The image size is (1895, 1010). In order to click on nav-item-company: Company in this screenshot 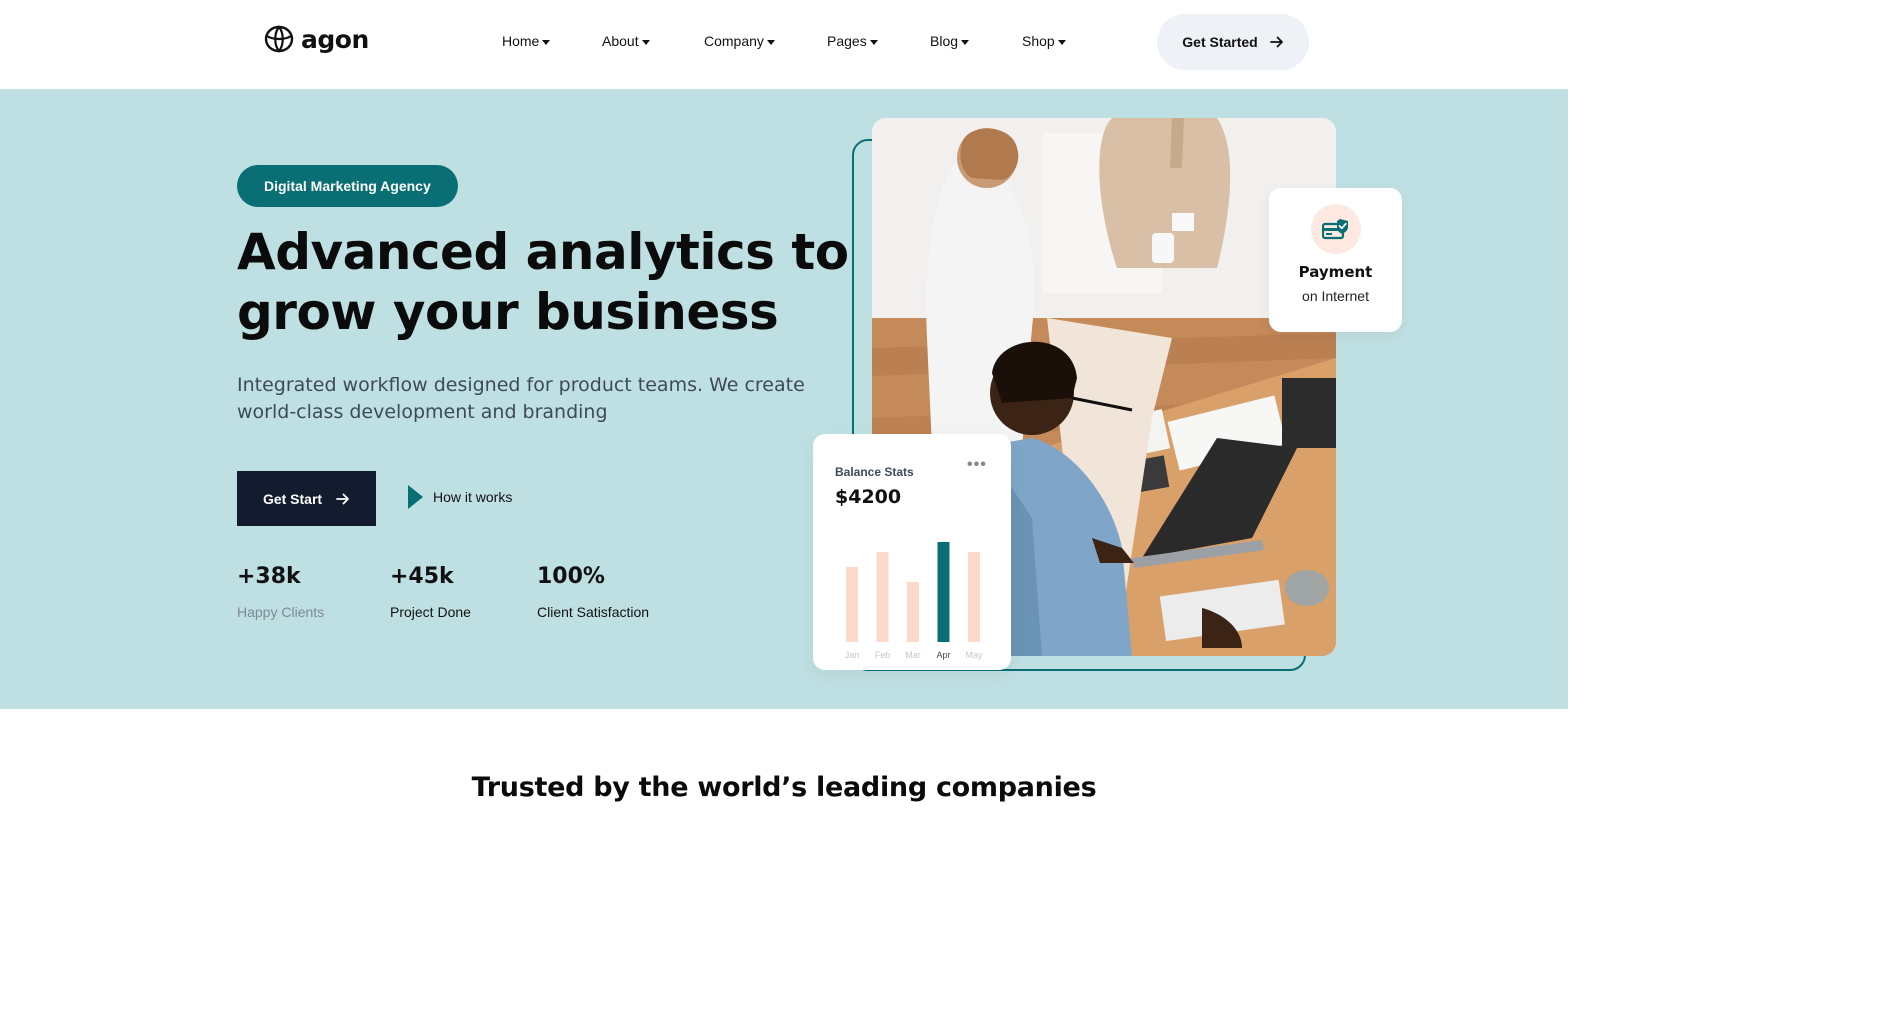, I will do `click(739, 41)`.